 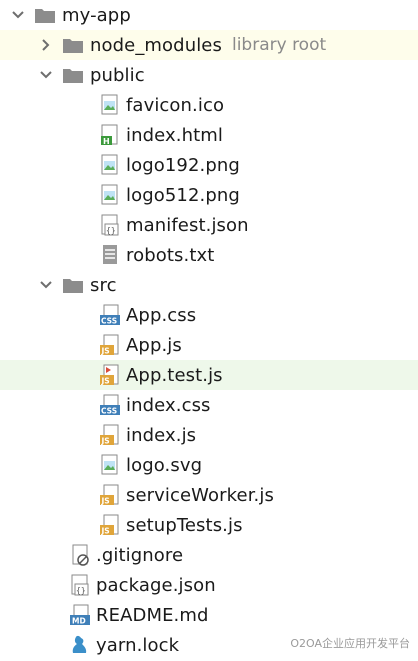 I want to click on file-label: logo.svg, so click(x=164, y=465).